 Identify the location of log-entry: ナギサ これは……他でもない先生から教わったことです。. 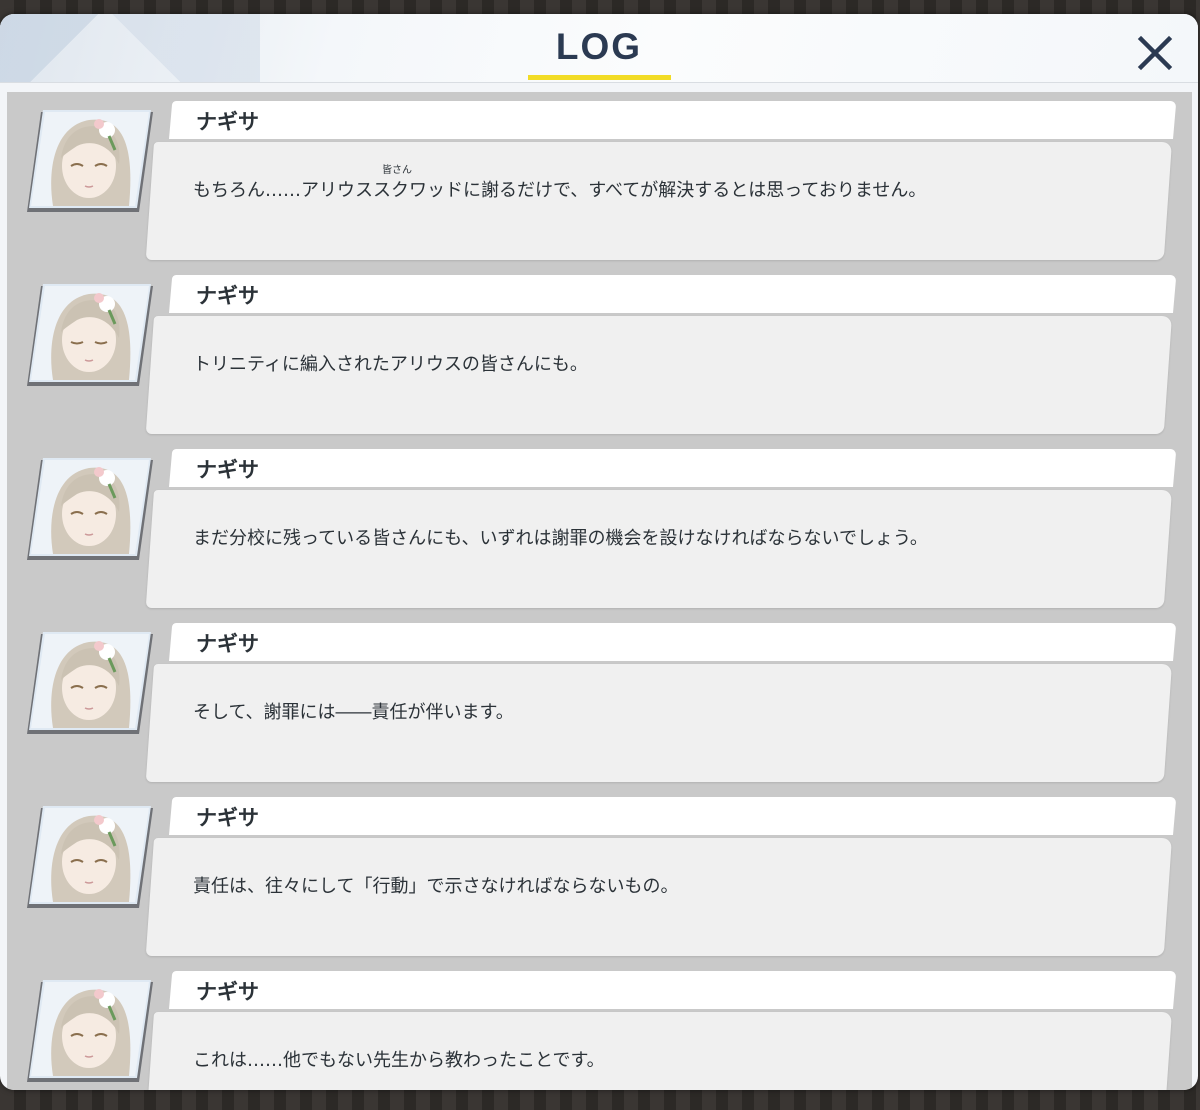
(599, 1026).